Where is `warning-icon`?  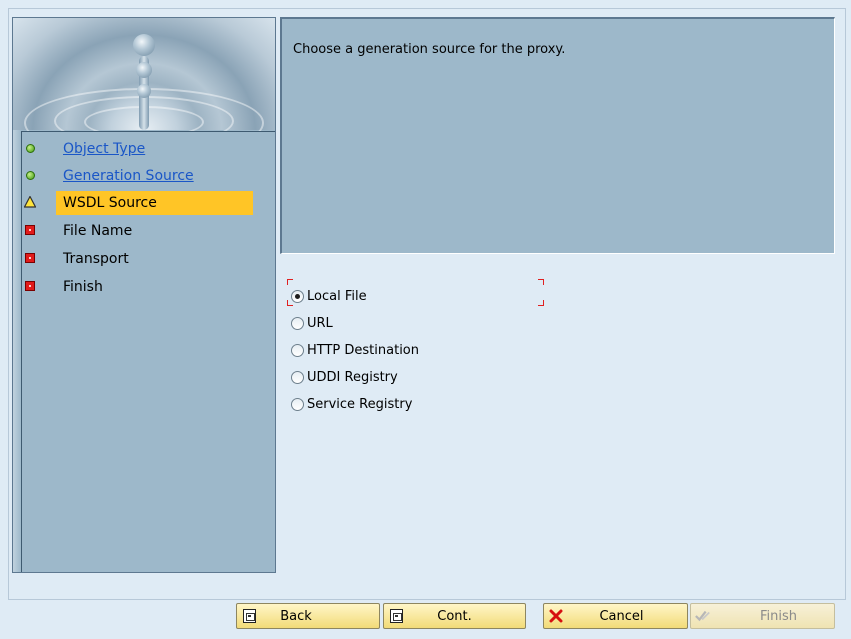
warning-icon is located at coordinates (30, 202).